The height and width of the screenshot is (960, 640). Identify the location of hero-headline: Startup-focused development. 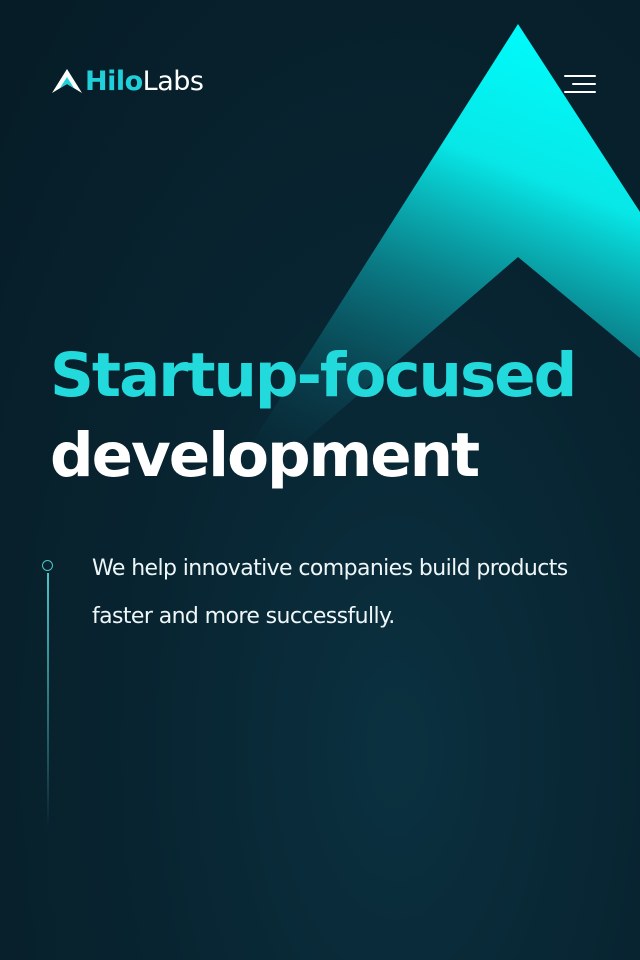
(313, 416).